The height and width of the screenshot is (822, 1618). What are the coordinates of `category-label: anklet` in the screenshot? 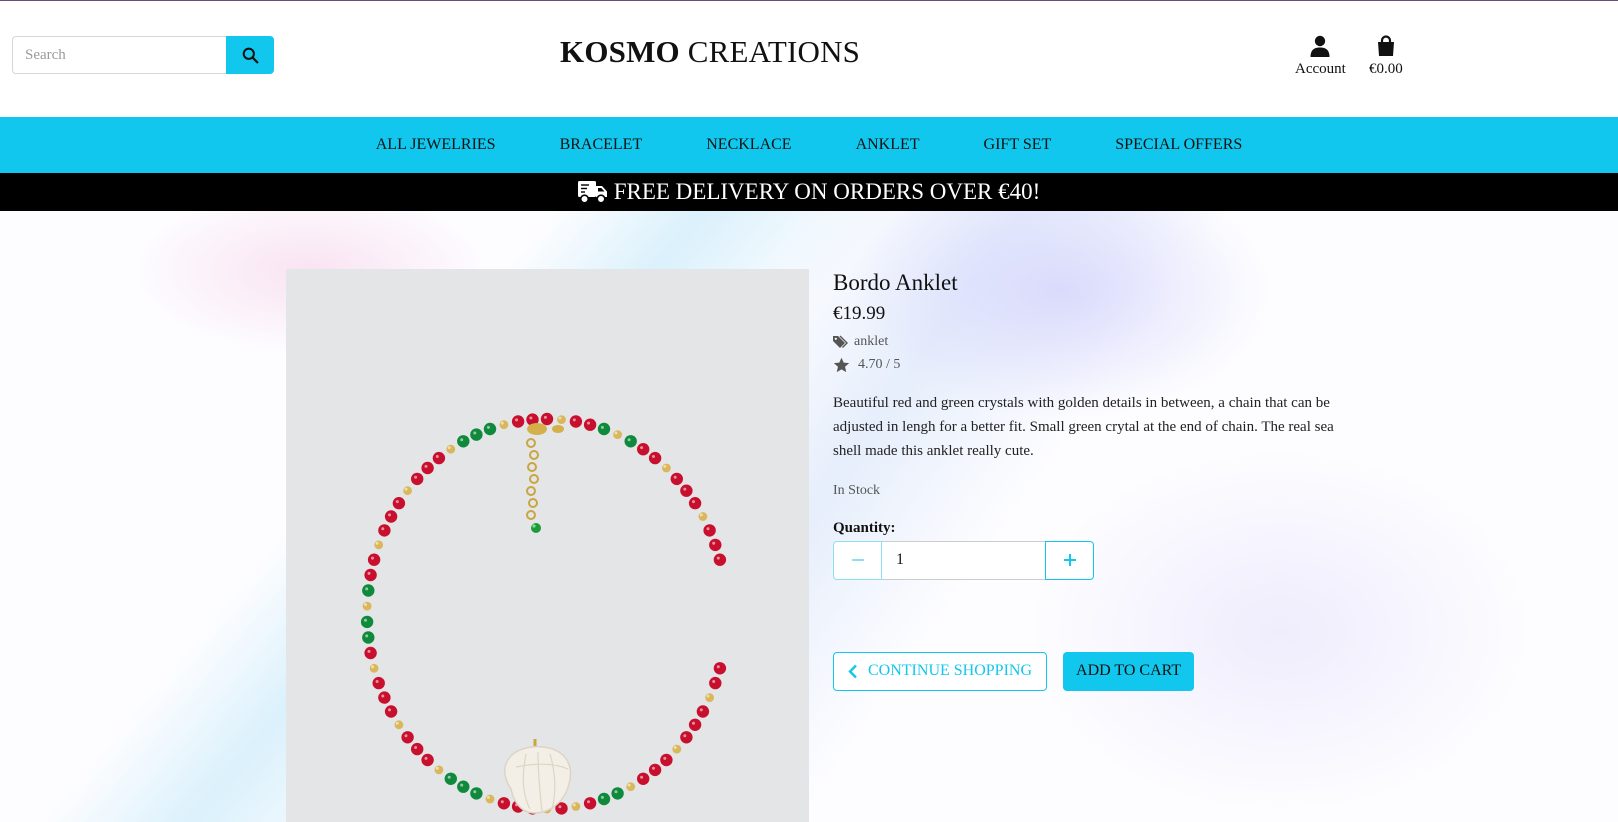 It's located at (871, 341).